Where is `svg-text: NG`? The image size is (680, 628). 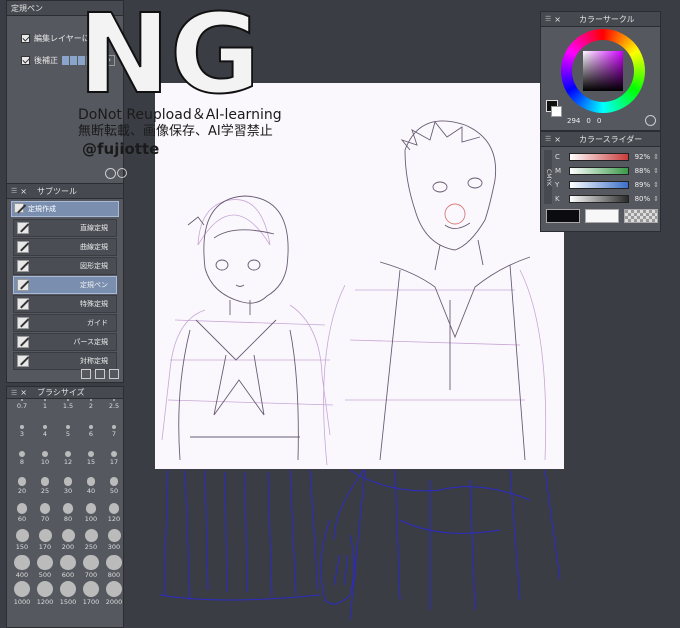 svg-text: NG is located at coordinates (165, 51).